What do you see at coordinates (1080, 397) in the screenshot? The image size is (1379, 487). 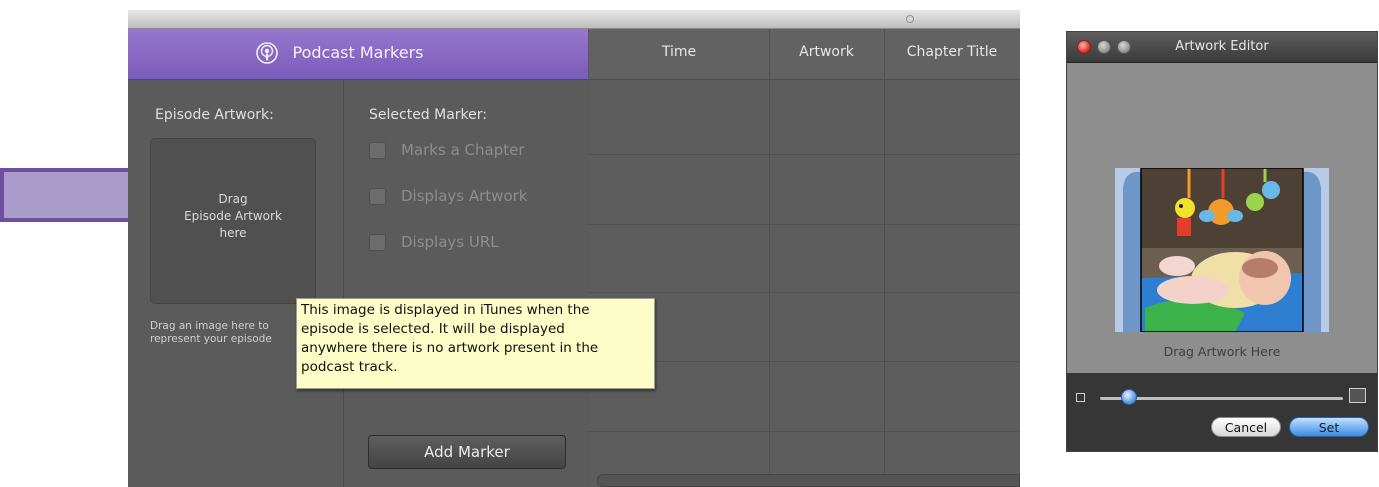 I see `small-image-icon` at bounding box center [1080, 397].